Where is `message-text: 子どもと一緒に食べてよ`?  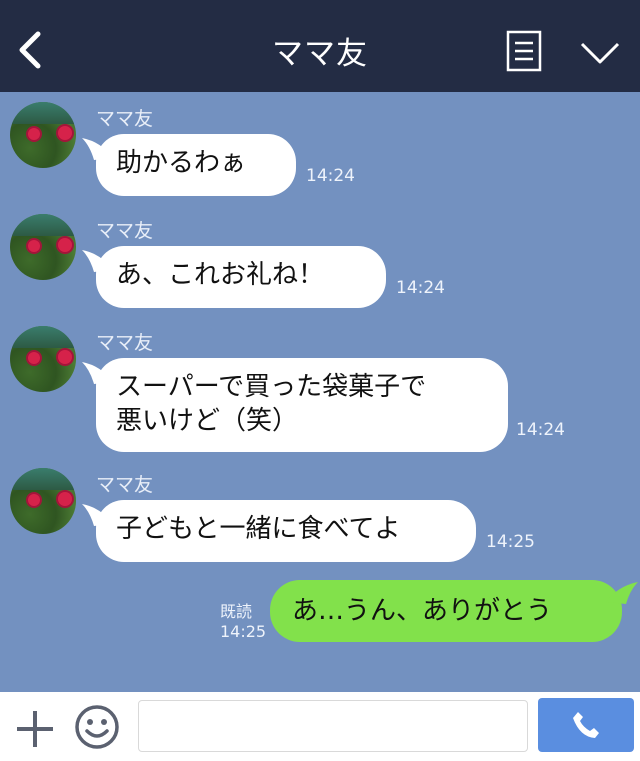
message-text: 子どもと一緒に食べてよ is located at coordinates (258, 529).